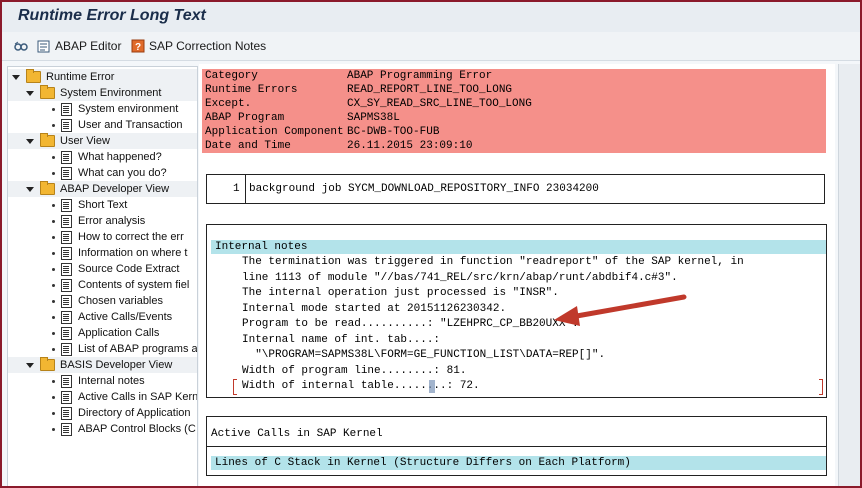  I want to click on glasses-button, so click(23, 46).